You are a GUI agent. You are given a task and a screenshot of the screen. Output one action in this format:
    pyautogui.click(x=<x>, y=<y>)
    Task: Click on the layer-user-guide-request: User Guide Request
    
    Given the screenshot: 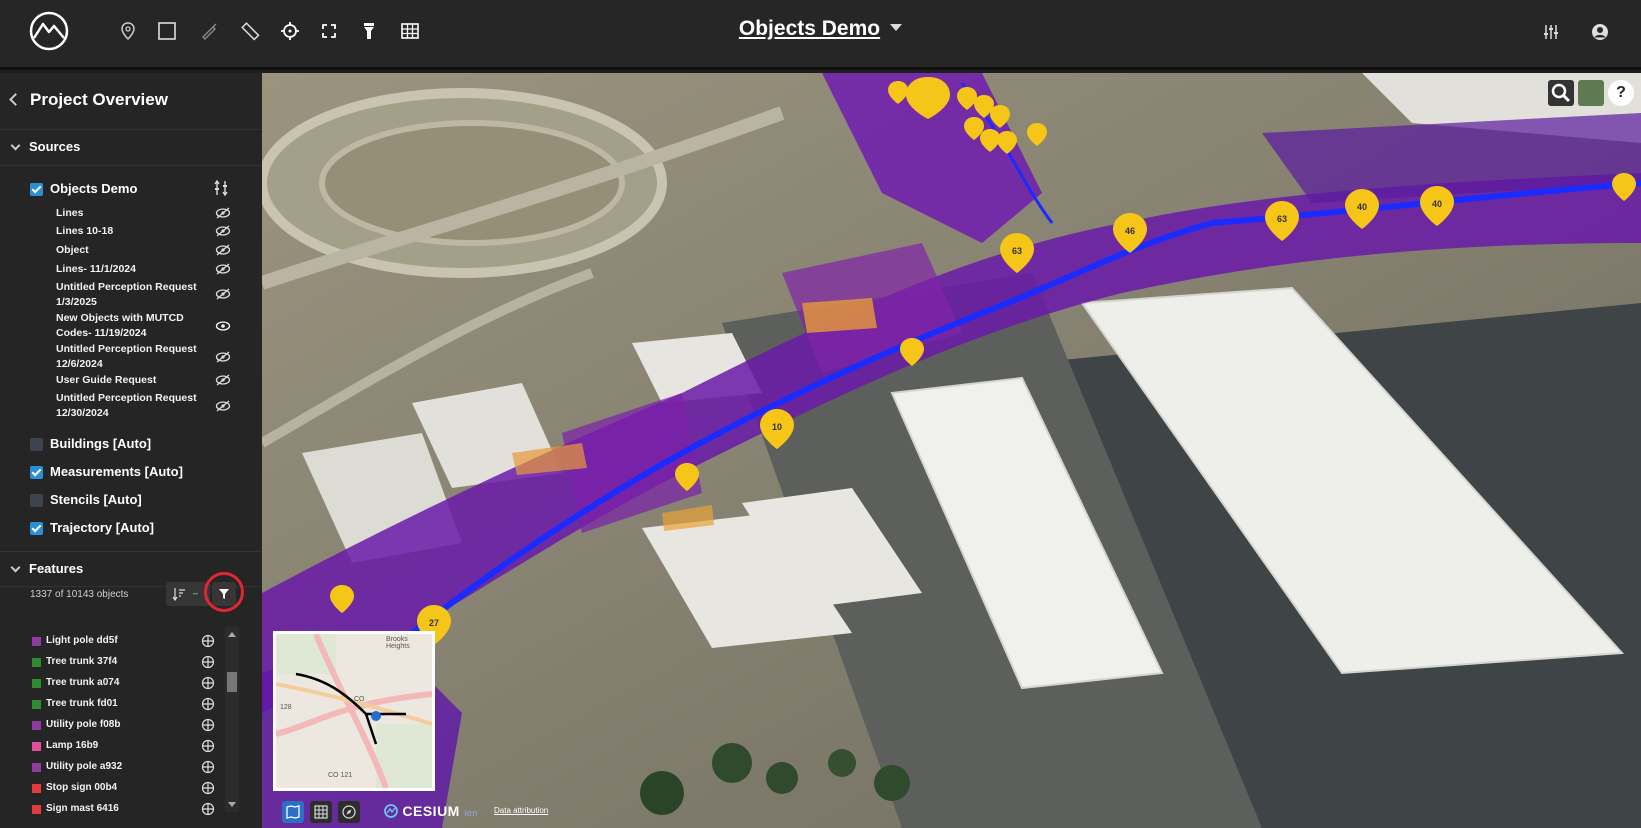 What is the action you would take?
    pyautogui.click(x=130, y=380)
    